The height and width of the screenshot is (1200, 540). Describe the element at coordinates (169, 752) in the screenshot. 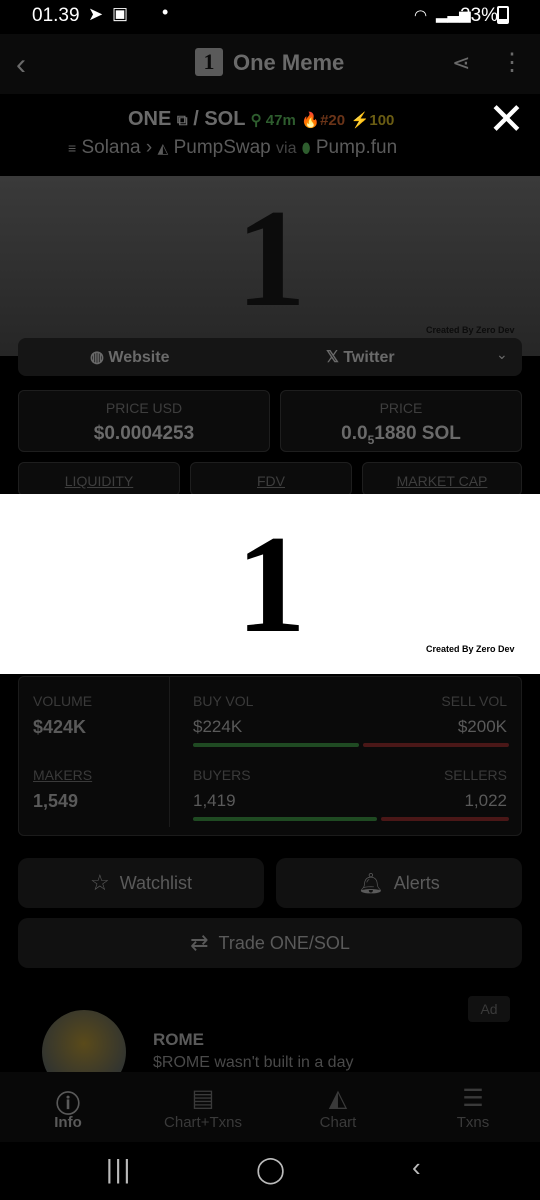

I see `divider` at that location.